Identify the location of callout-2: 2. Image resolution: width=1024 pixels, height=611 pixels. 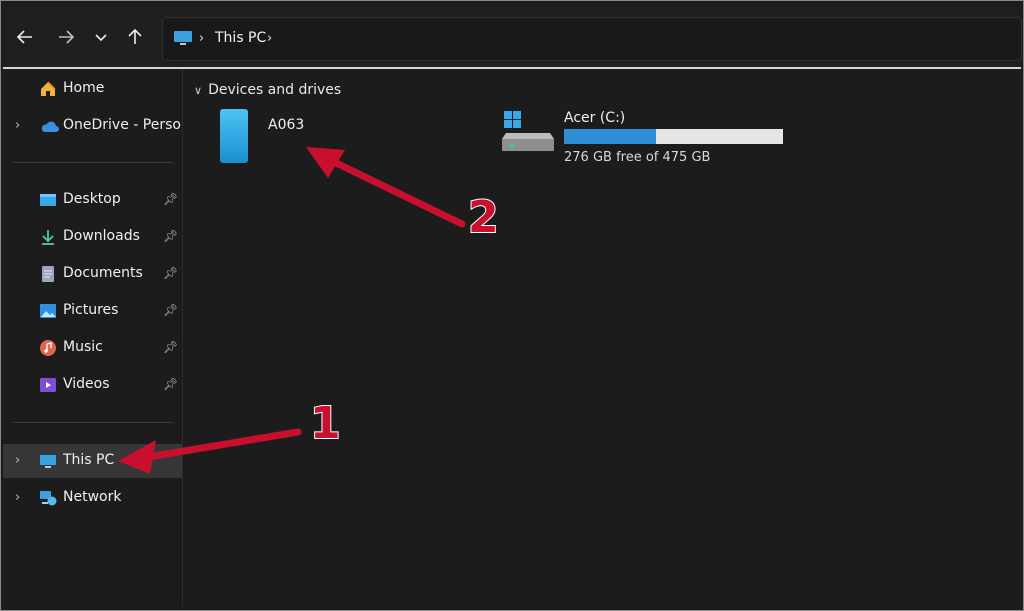
(483, 217).